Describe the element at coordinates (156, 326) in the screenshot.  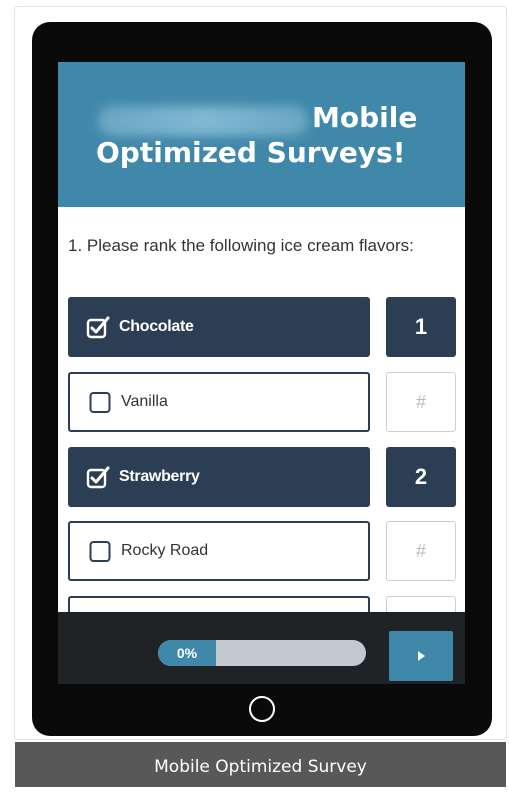
I see `option-label: Chocolate` at that location.